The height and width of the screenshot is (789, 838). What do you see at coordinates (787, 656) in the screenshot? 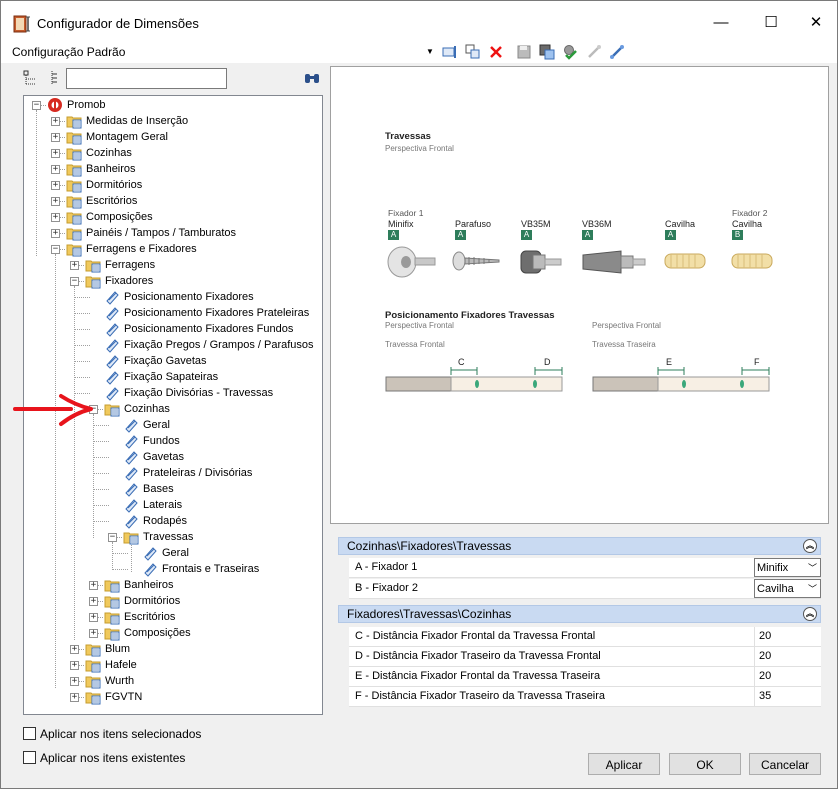
I see `property-value-d: 20` at bounding box center [787, 656].